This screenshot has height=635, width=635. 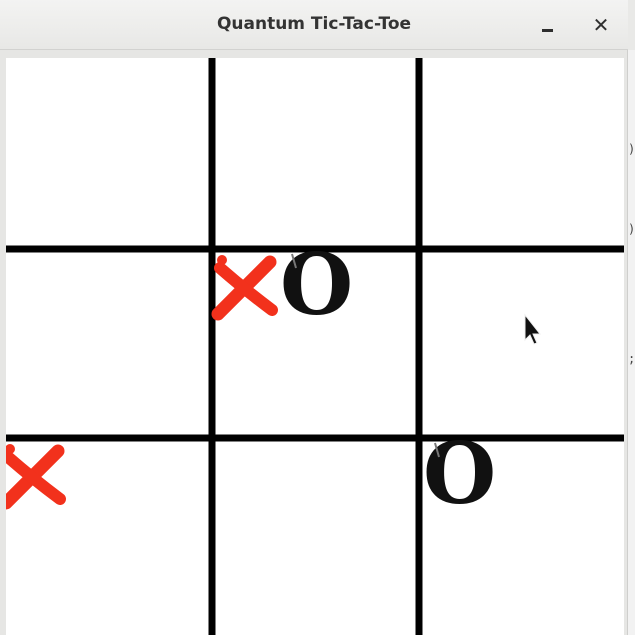 What do you see at coordinates (547, 30) in the screenshot?
I see `minimize-icon` at bounding box center [547, 30].